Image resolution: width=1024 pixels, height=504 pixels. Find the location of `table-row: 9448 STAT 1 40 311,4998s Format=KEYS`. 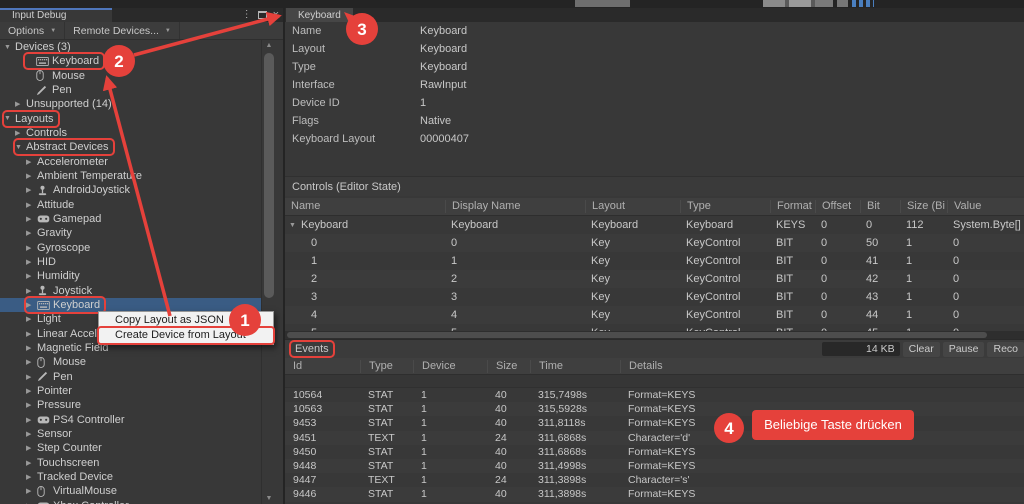

table-row: 9448 STAT 1 40 311,4998s Format=KEYS is located at coordinates (654, 466).